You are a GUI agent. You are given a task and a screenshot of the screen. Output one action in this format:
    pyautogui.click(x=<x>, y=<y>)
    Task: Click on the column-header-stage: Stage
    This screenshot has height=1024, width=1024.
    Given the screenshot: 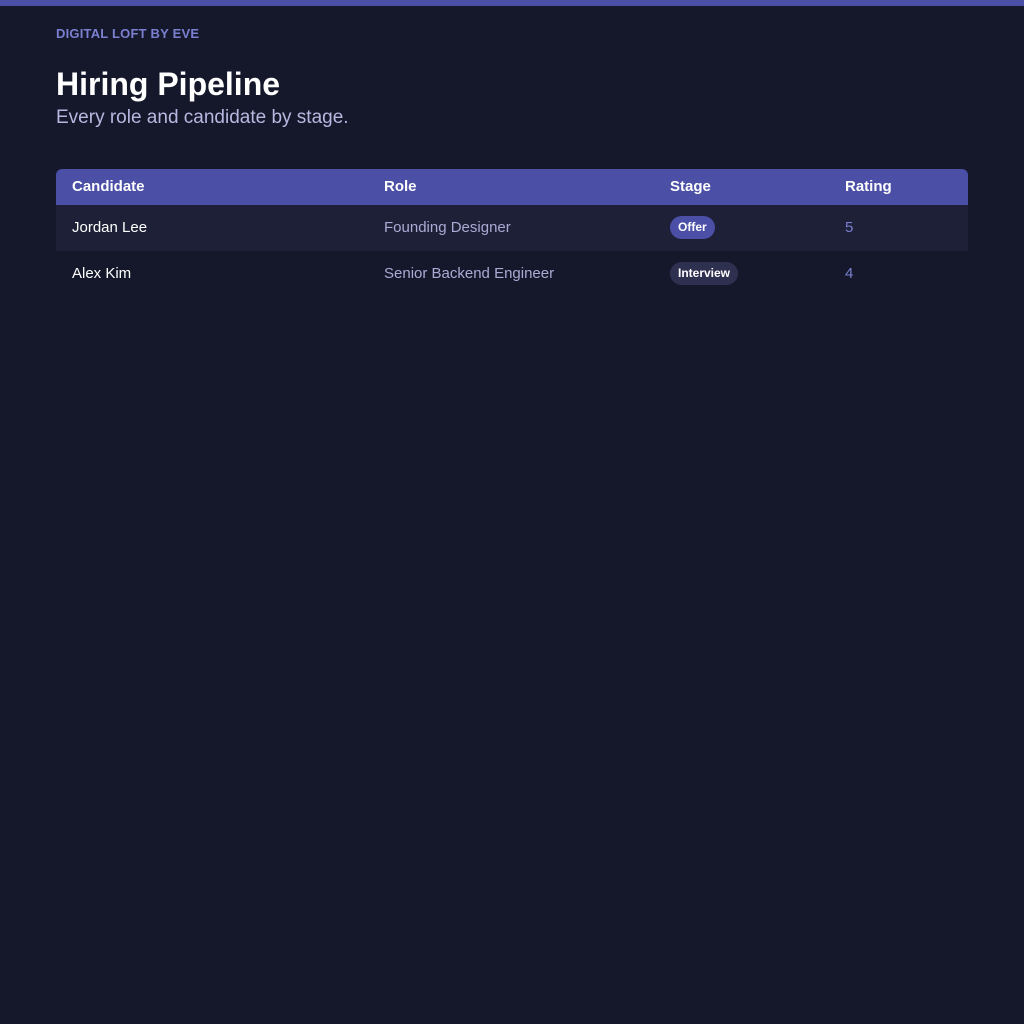 What is the action you would take?
    pyautogui.click(x=690, y=187)
    